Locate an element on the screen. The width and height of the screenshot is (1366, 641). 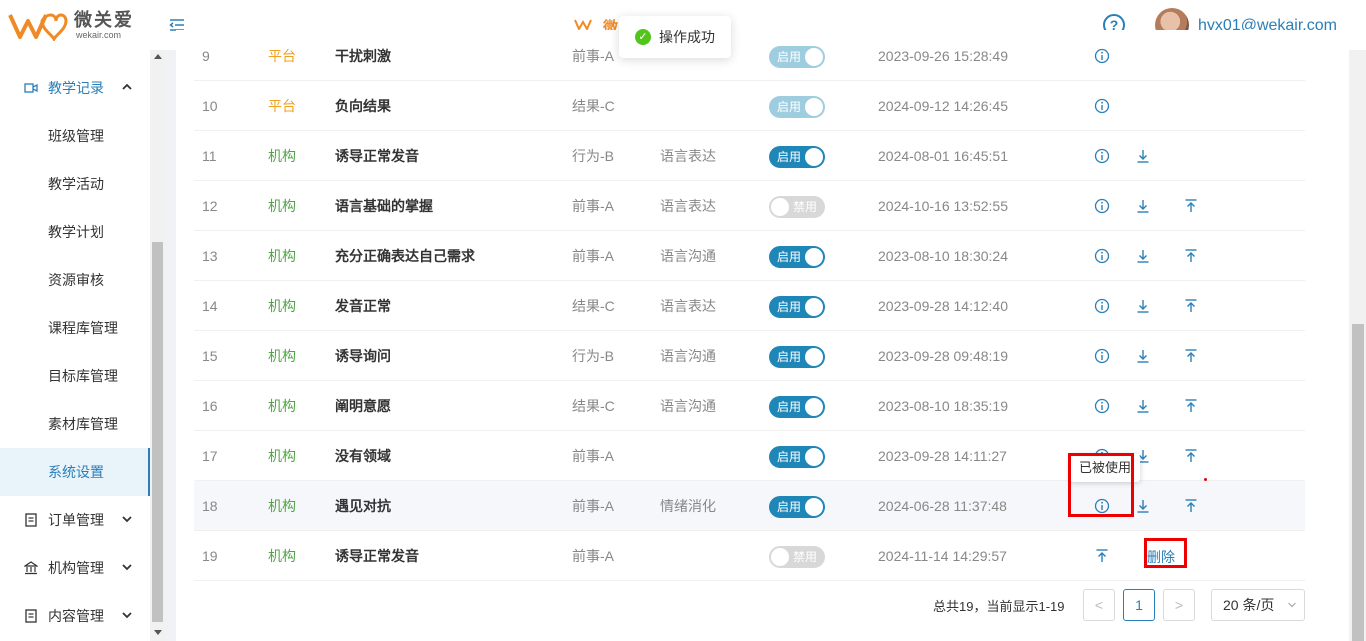
row-name: 阐明意愿 is located at coordinates (363, 406).